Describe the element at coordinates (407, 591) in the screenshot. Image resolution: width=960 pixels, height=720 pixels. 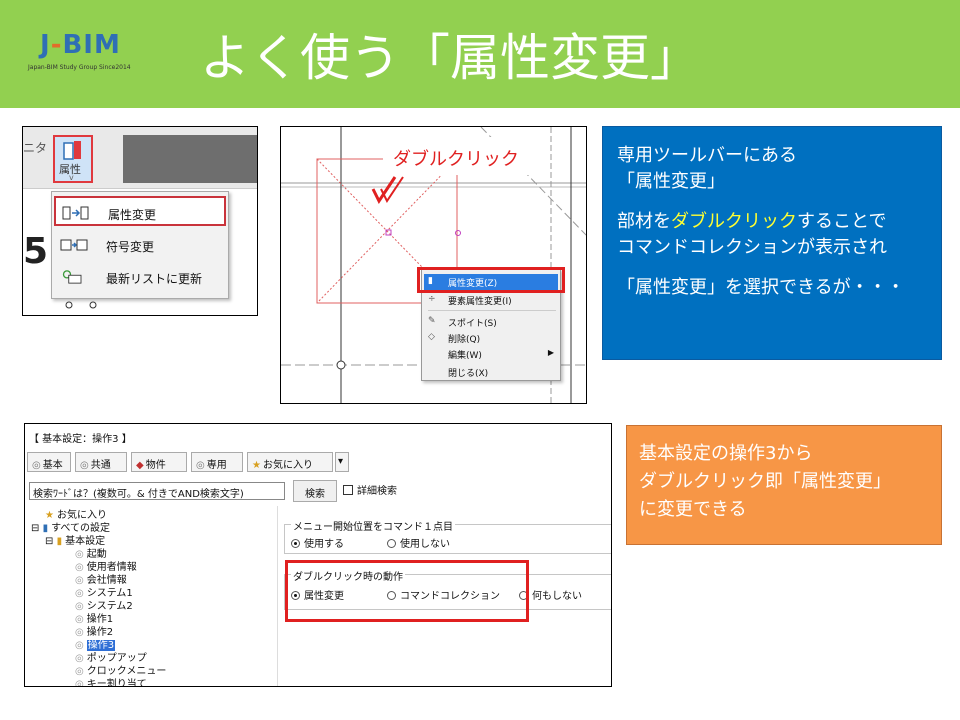
I see `double-click-option-highlight` at that location.